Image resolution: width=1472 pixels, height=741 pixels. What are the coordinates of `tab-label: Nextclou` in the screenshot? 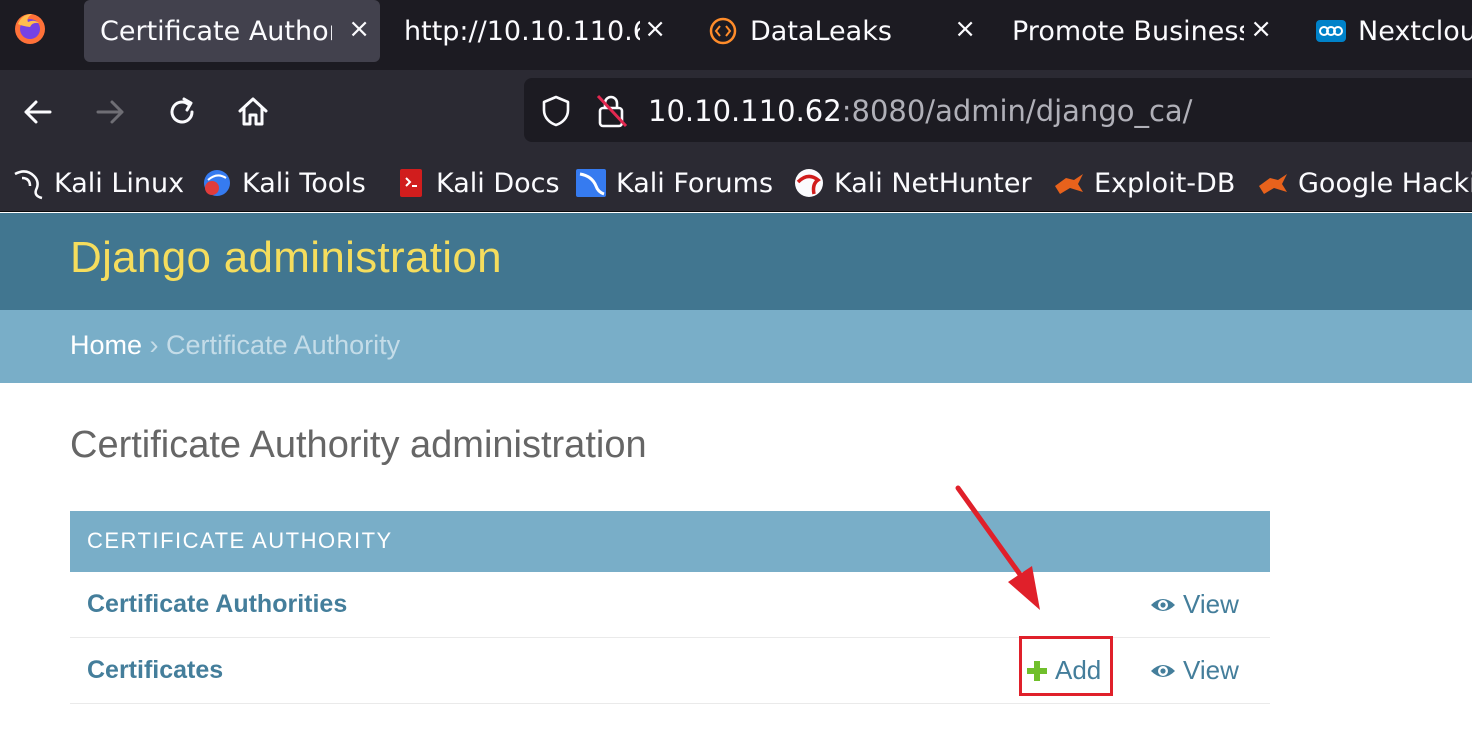 It's located at (1415, 31).